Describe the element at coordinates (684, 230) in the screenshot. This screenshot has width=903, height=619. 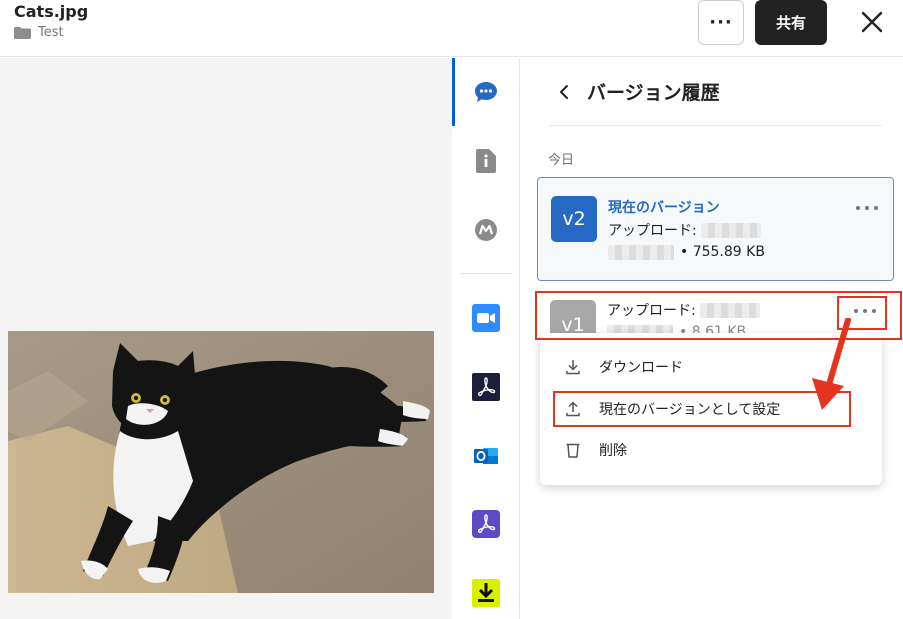
I see `version-upload-line: アップロード:` at that location.